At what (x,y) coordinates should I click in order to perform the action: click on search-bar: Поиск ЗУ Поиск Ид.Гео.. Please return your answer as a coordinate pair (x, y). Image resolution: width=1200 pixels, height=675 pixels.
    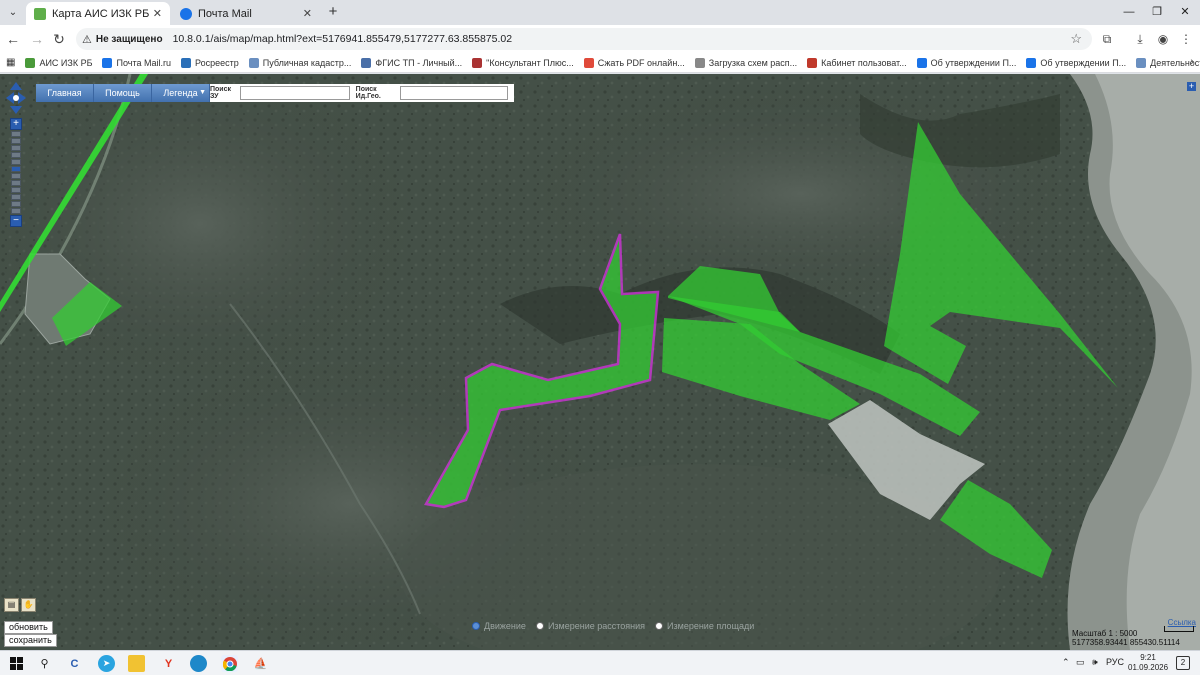
    Looking at the image, I should click on (362, 93).